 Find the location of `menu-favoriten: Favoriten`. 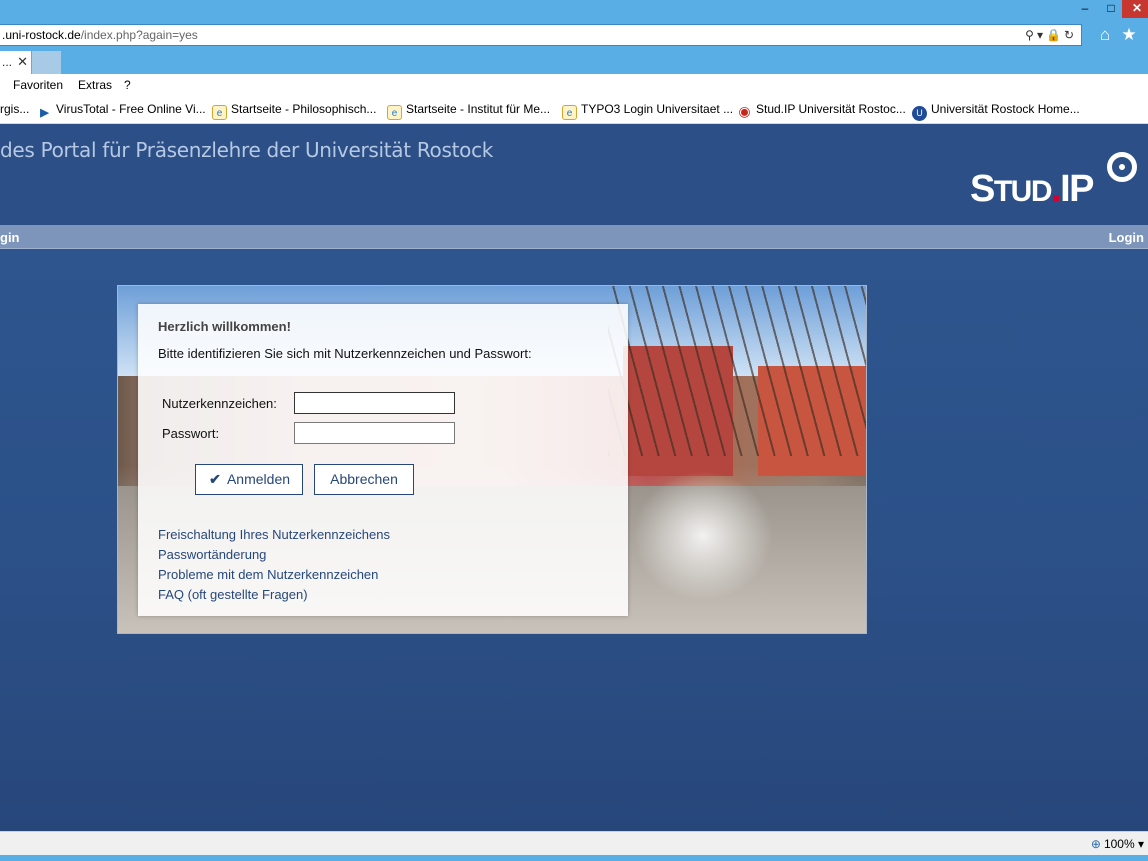

menu-favoriten: Favoriten is located at coordinates (38, 85).